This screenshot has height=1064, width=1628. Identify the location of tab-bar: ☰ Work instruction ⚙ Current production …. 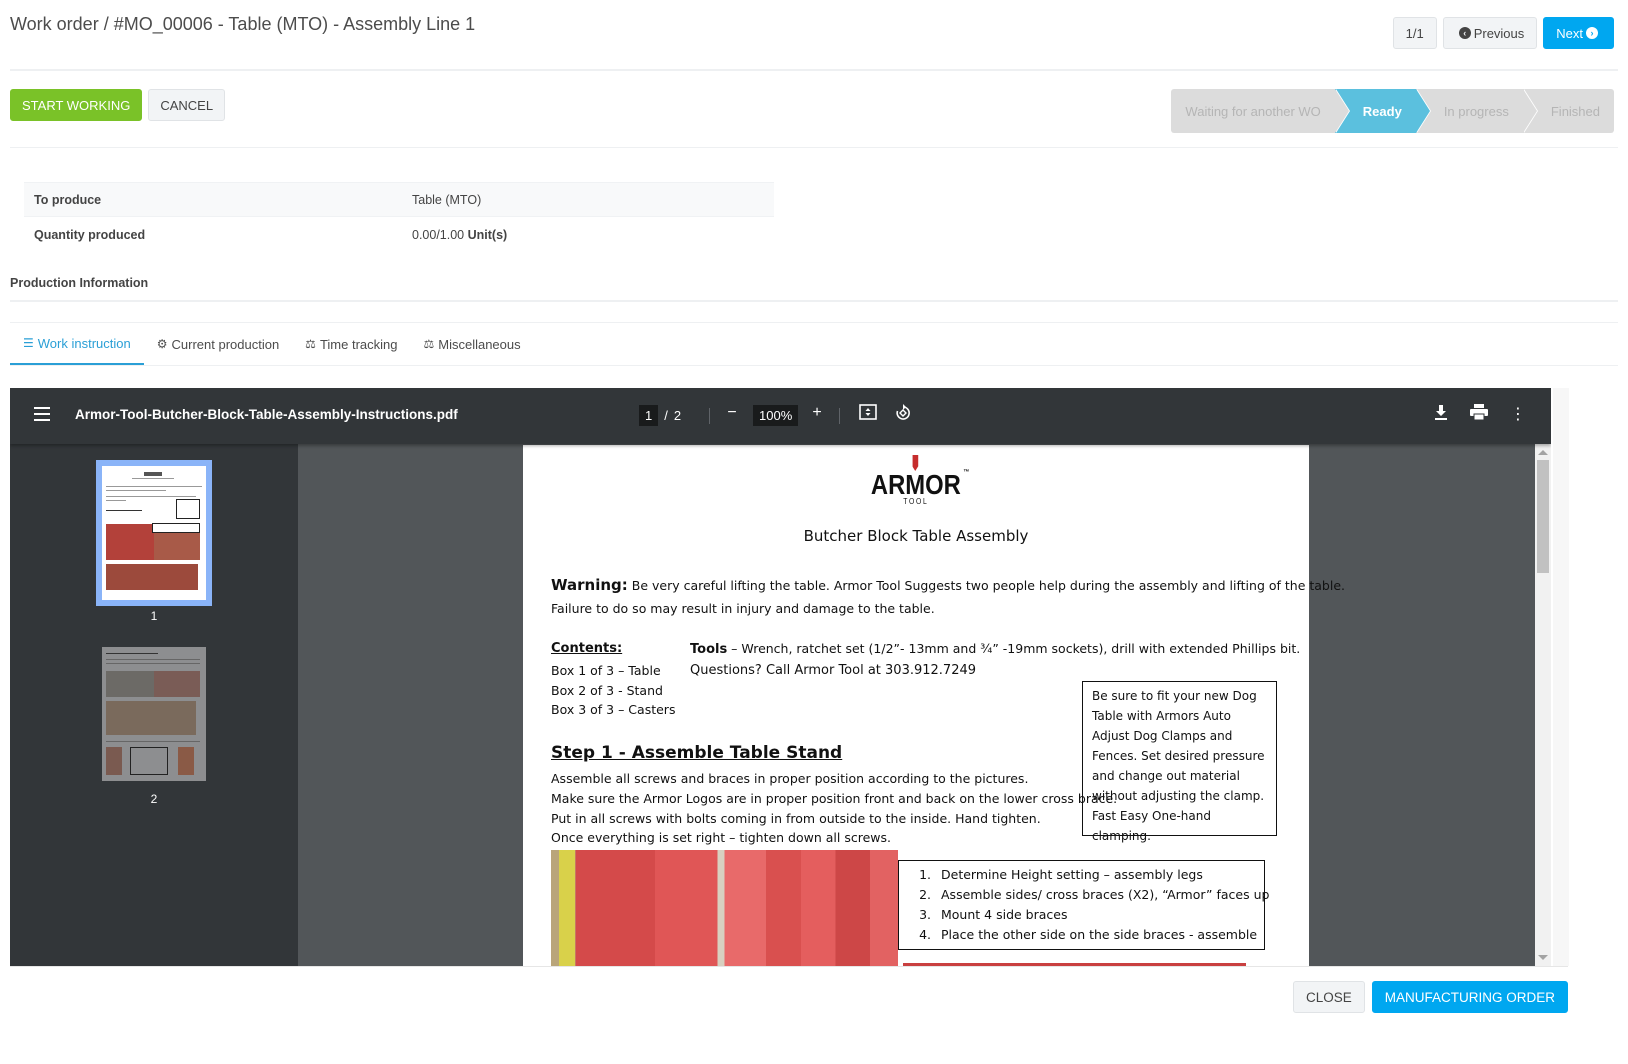
(814, 344).